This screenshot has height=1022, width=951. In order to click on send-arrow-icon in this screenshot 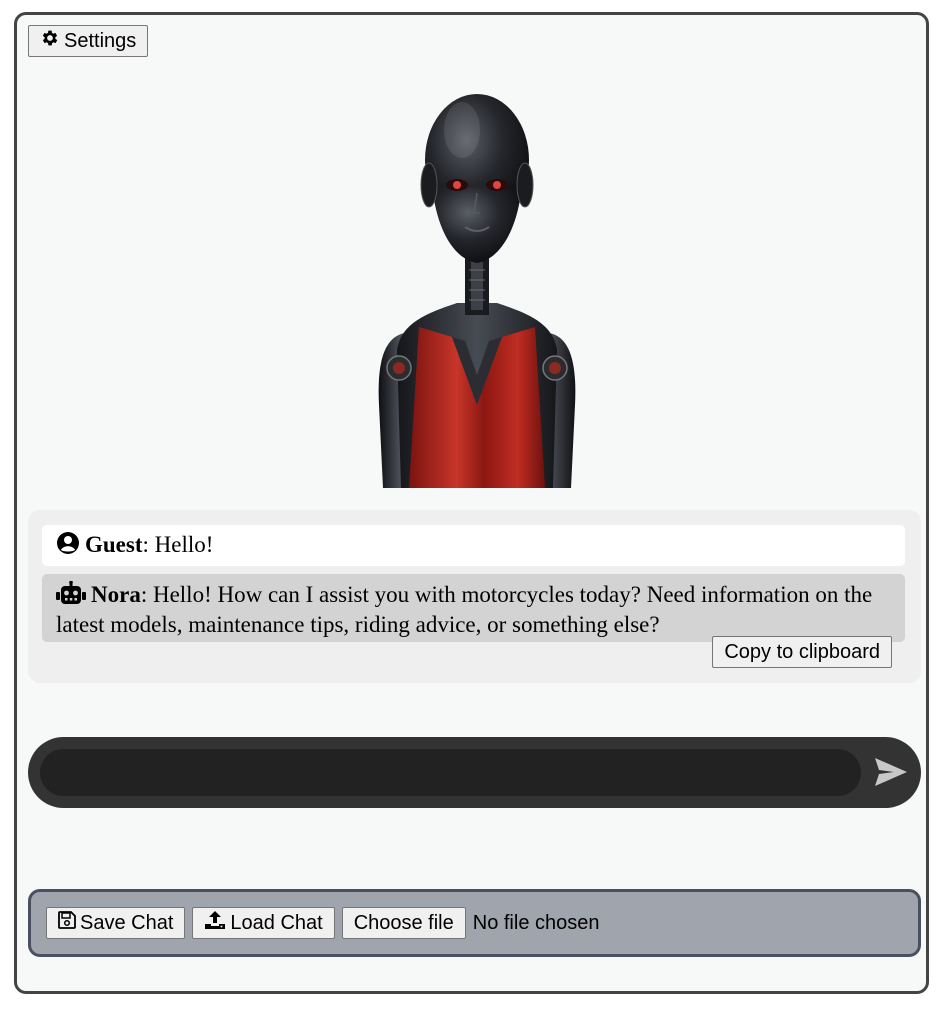, I will do `click(891, 774)`.